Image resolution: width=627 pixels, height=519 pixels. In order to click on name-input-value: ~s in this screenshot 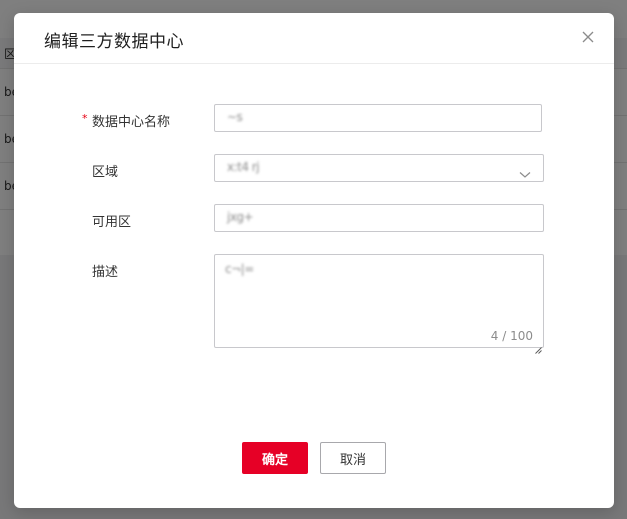, I will do `click(235, 117)`.